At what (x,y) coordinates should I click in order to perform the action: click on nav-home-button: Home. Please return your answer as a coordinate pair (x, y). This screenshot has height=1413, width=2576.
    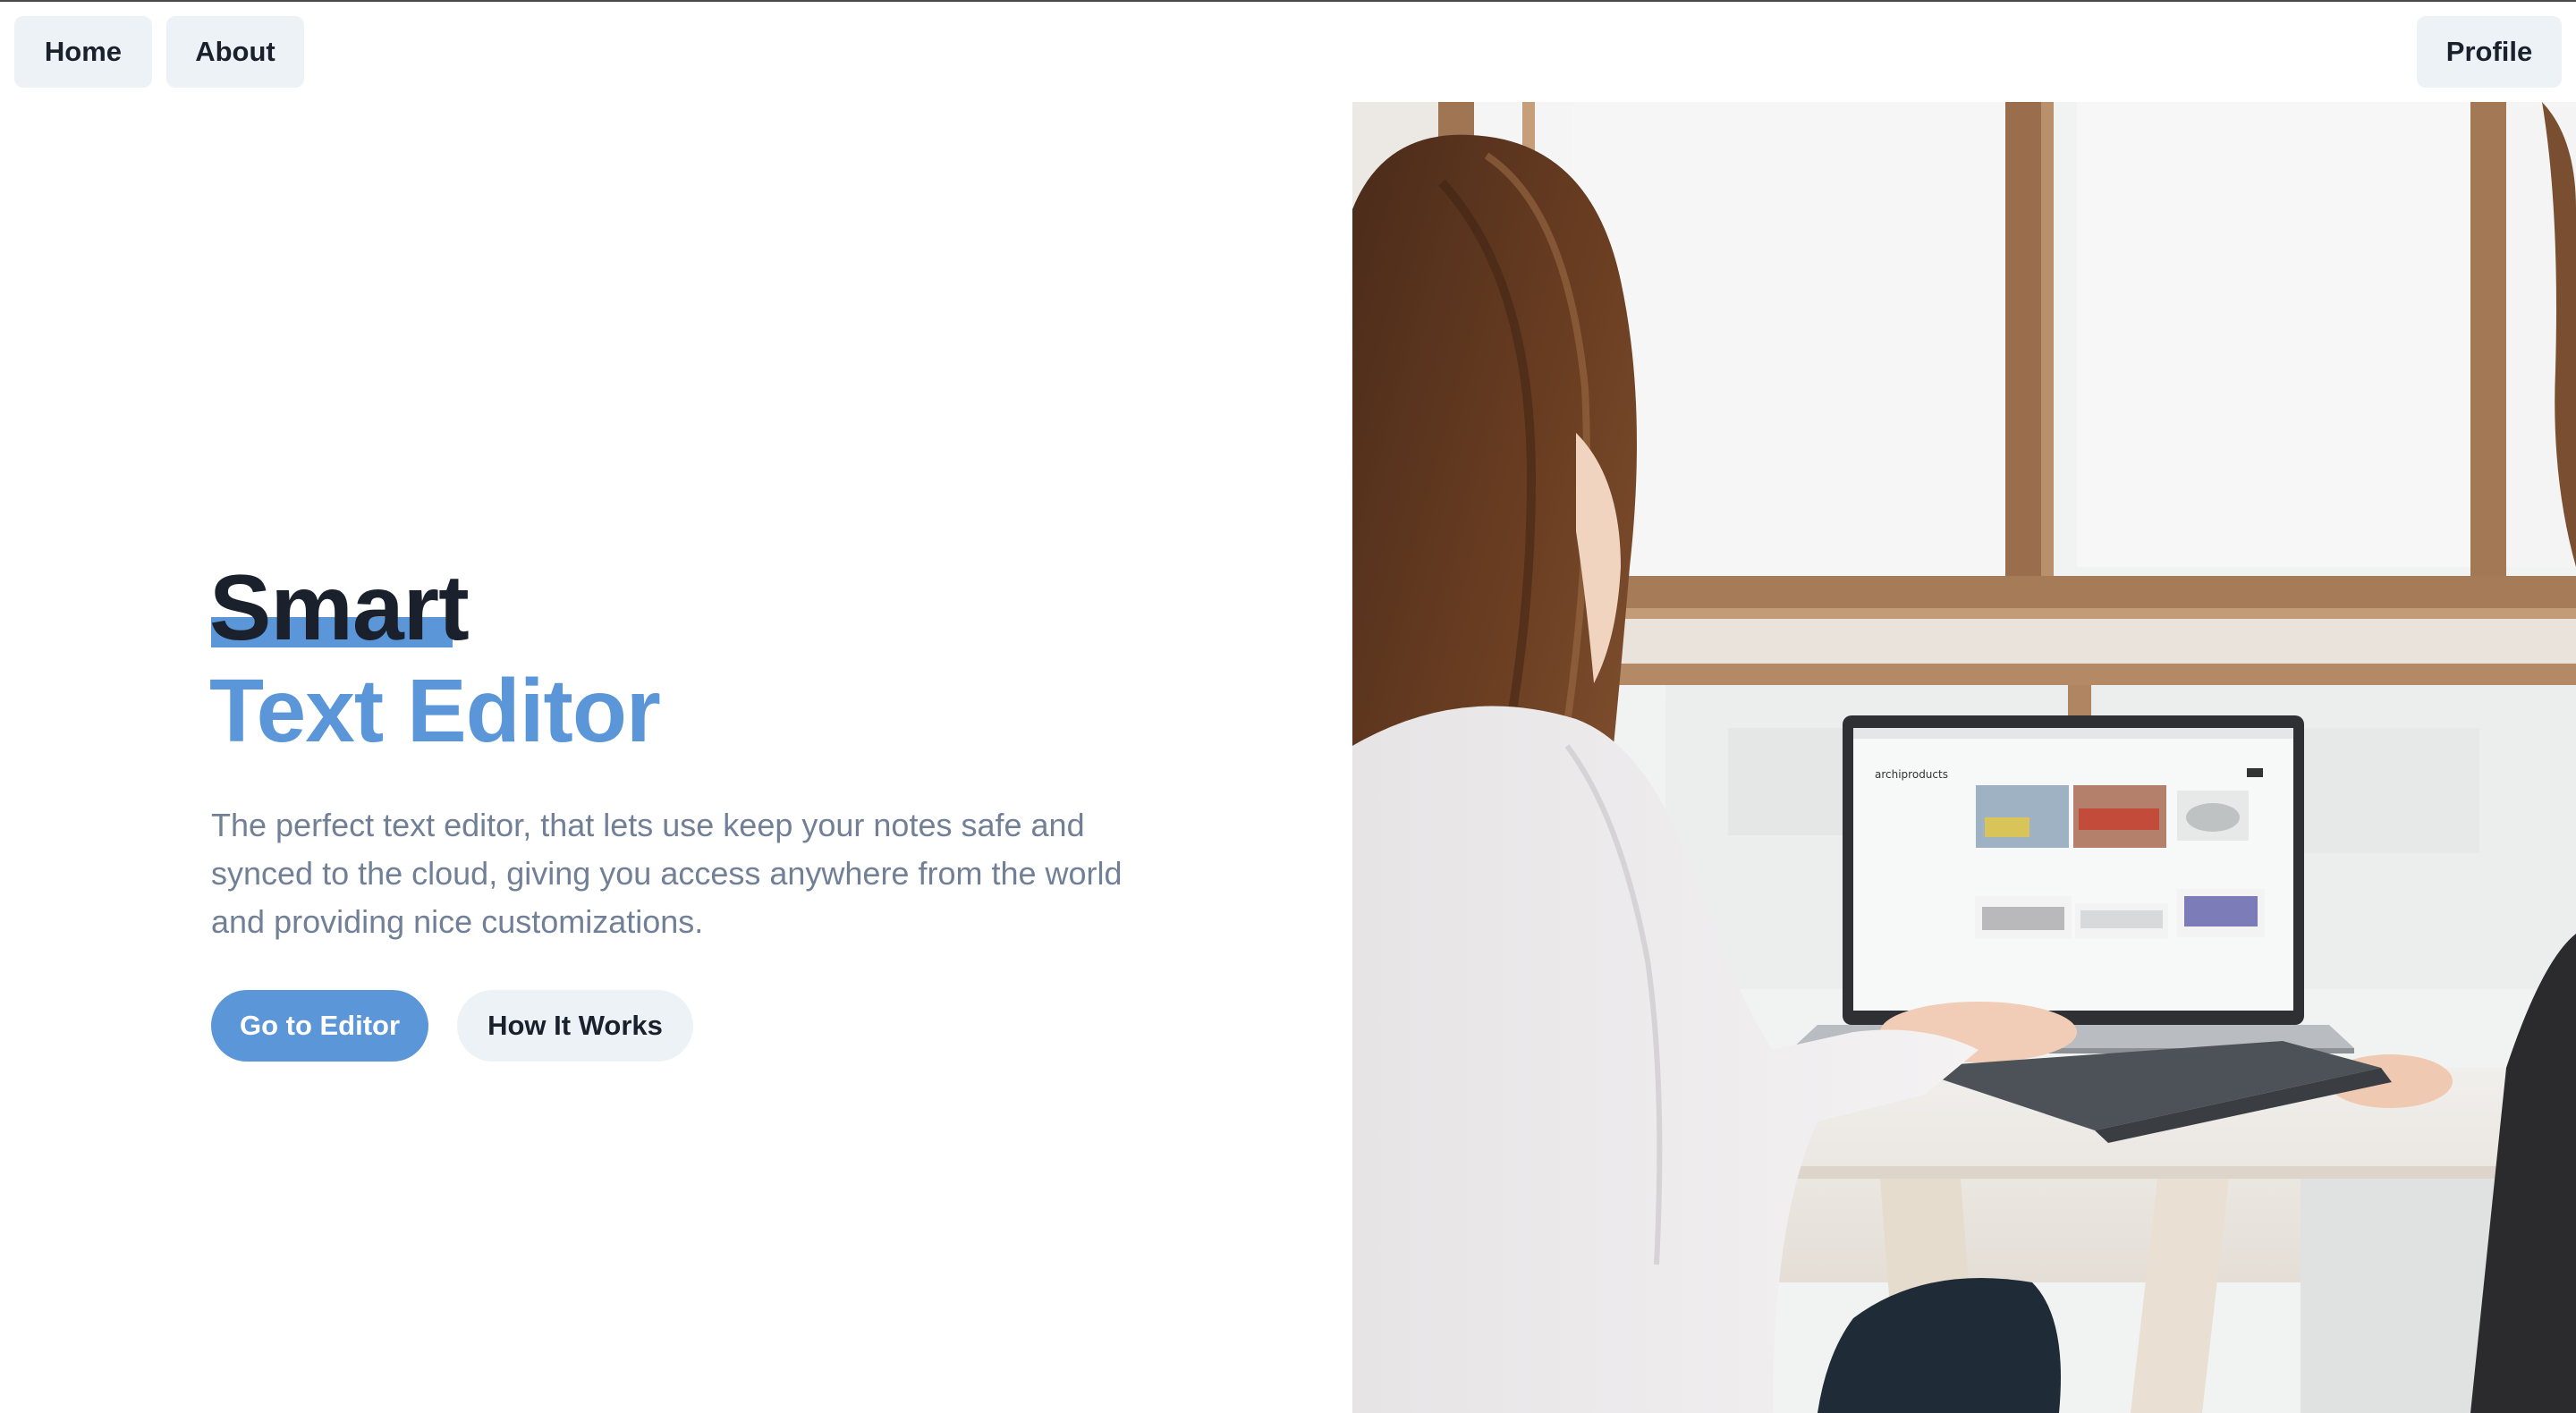
    Looking at the image, I should click on (83, 52).